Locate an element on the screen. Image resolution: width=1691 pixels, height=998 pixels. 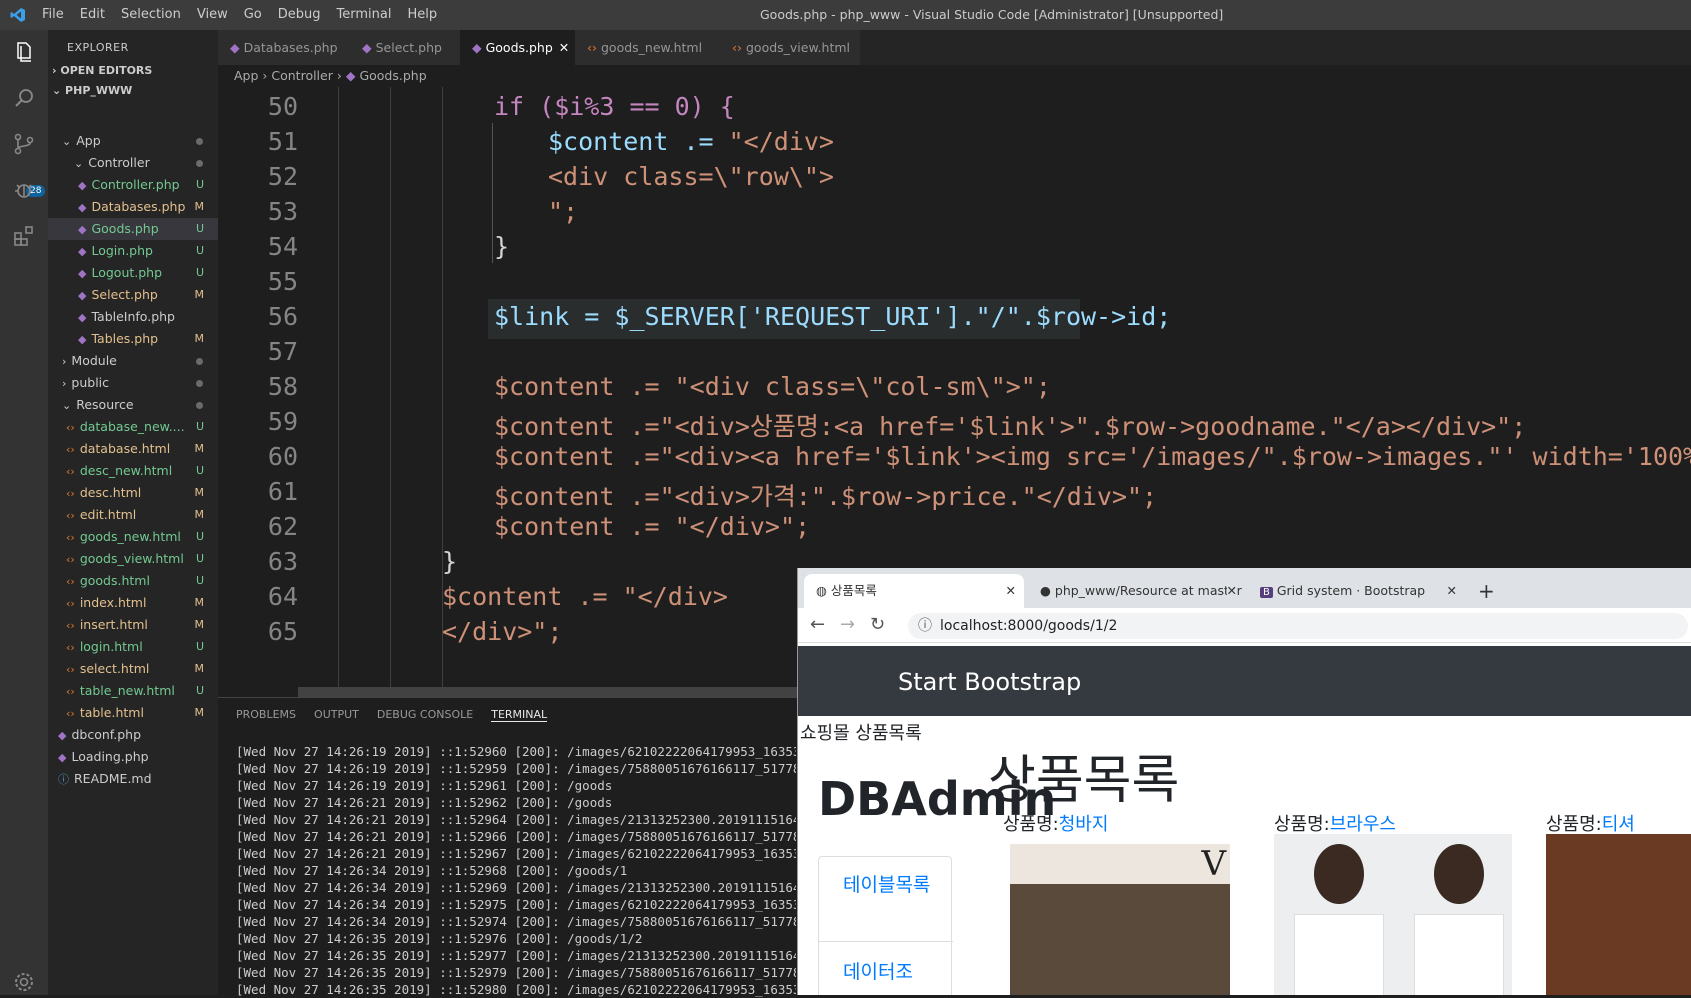
sidebar-link-data: 데이터조 is located at coordinates (878, 970).